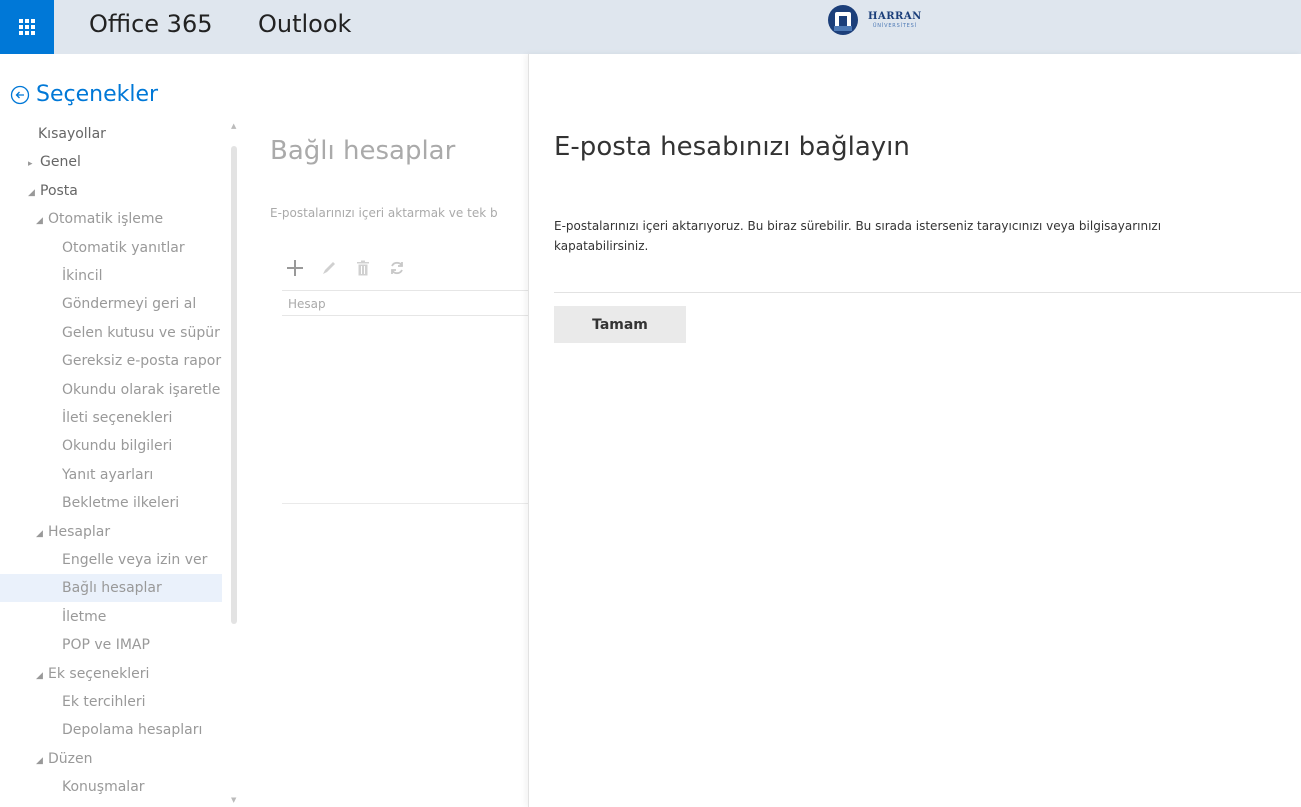 The height and width of the screenshot is (807, 1301). What do you see at coordinates (20, 94) in the screenshot?
I see `circle-arrow-left-icon` at bounding box center [20, 94].